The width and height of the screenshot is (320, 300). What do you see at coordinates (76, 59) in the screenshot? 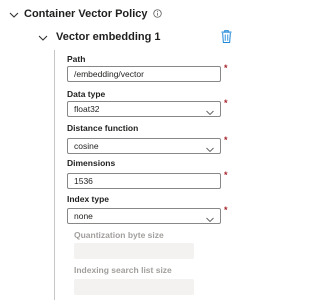
I see `path-label: Path` at bounding box center [76, 59].